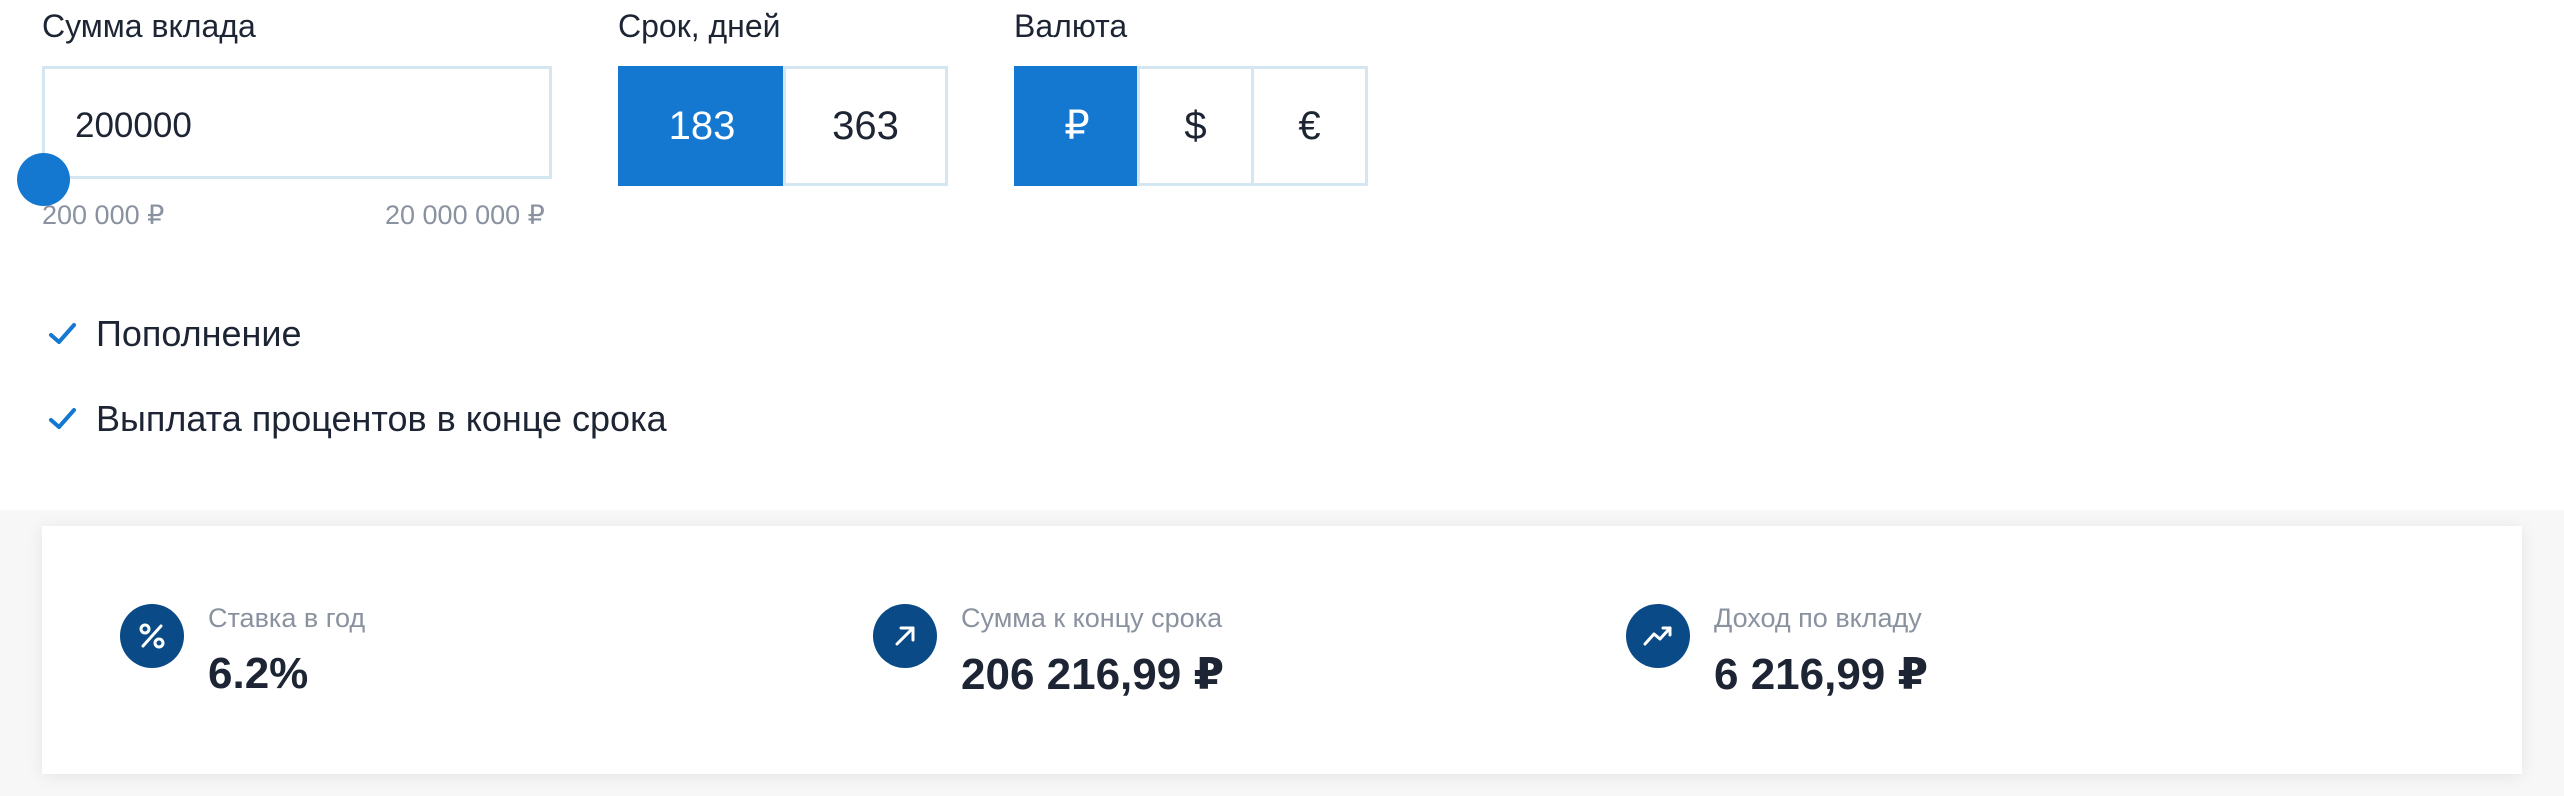 Image resolution: width=2564 pixels, height=796 pixels. What do you see at coordinates (258, 673) in the screenshot?
I see `stat-rate-value: 6.2%` at bounding box center [258, 673].